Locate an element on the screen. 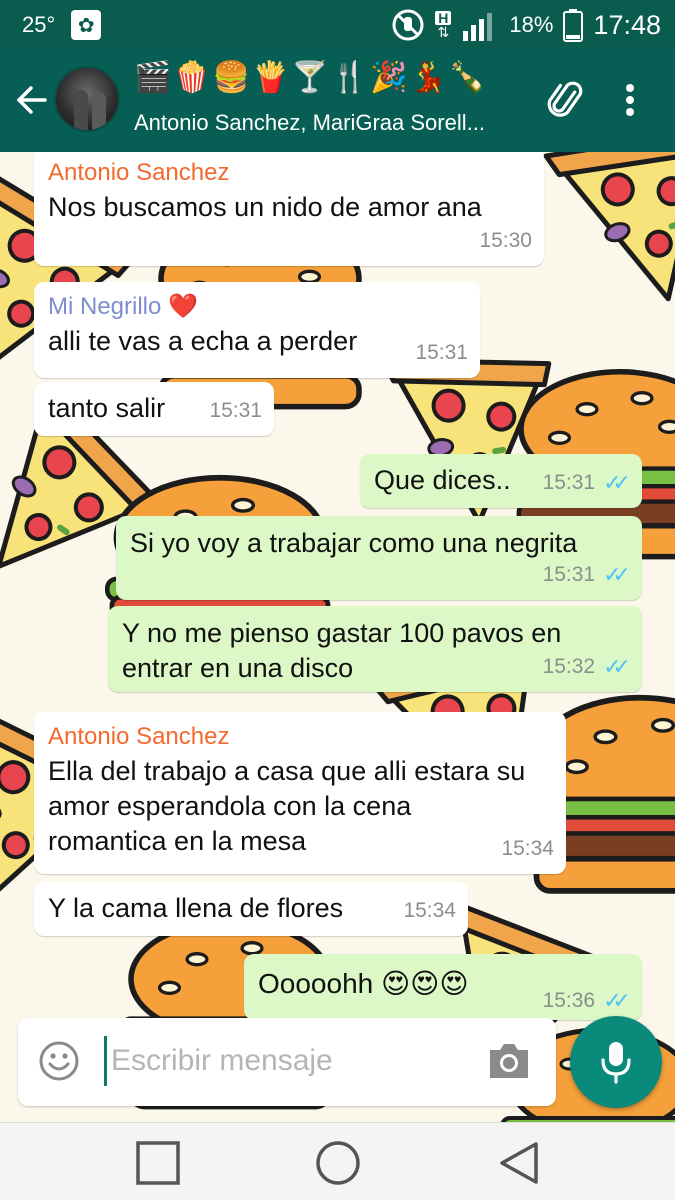 The width and height of the screenshot is (675, 1200). group-avatar is located at coordinates (87, 99).